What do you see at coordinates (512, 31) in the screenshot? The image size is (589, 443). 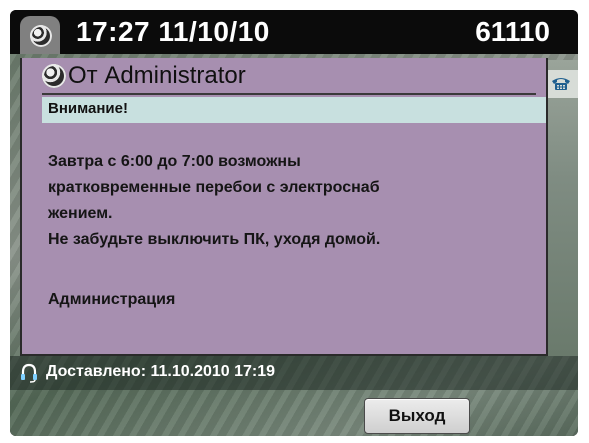 I see `header-extension: 61110` at bounding box center [512, 31].